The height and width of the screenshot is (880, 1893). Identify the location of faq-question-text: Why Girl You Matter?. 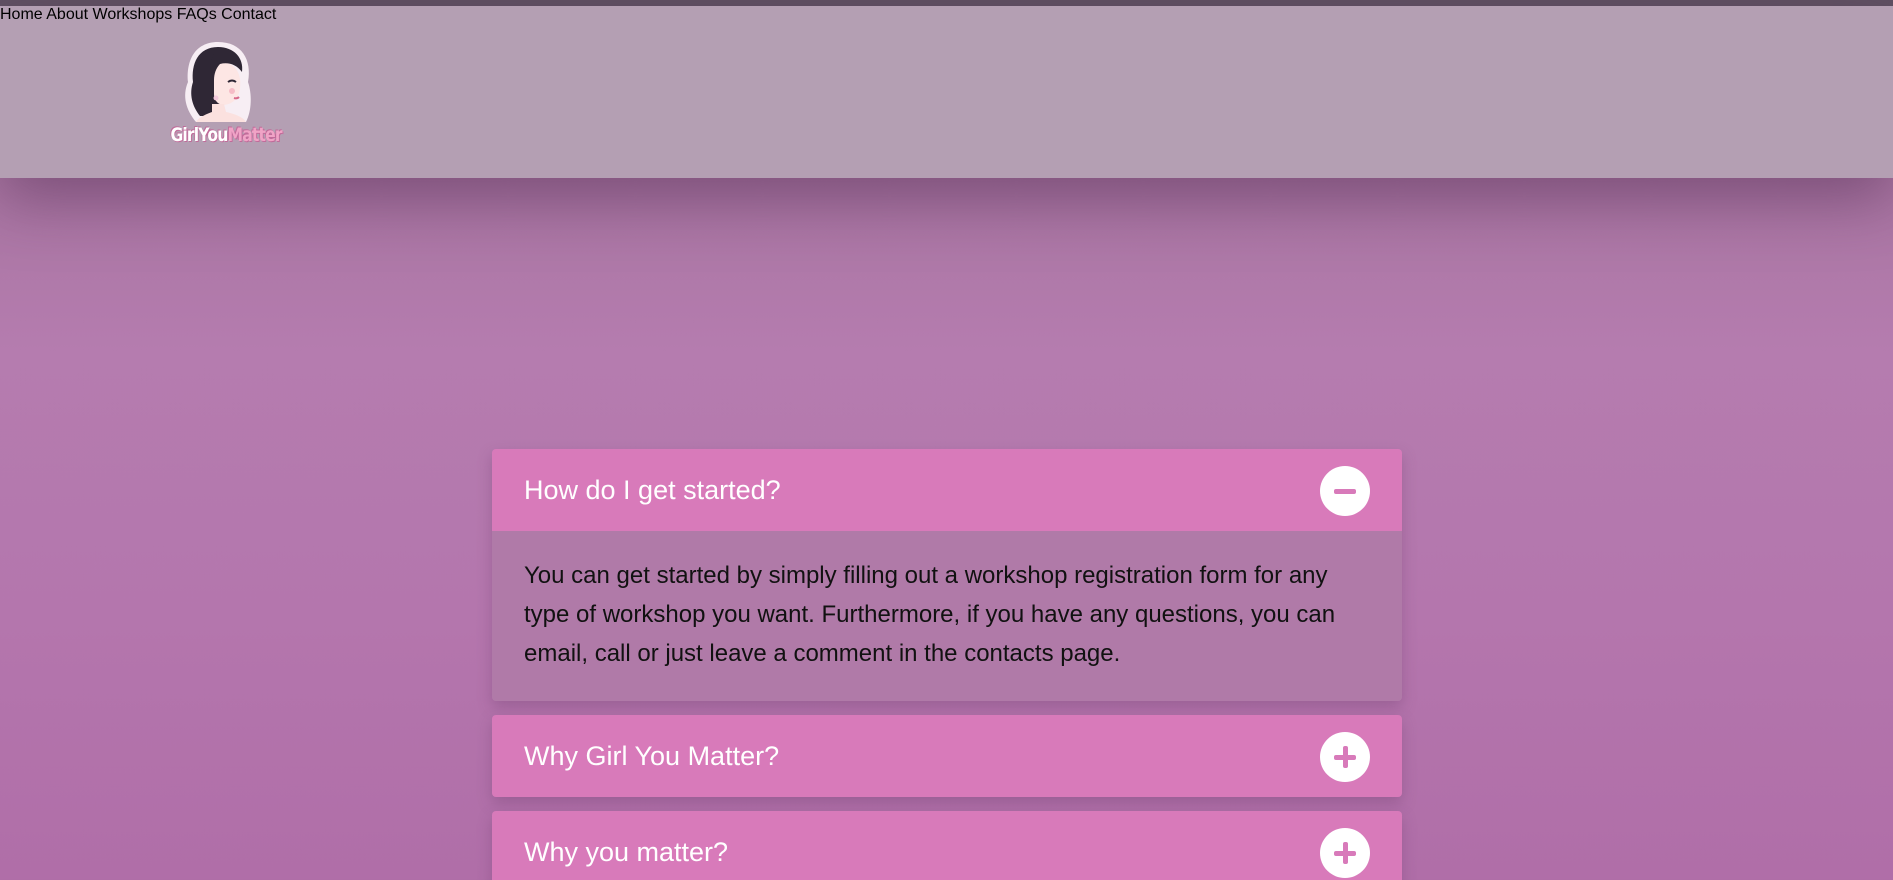
(652, 755).